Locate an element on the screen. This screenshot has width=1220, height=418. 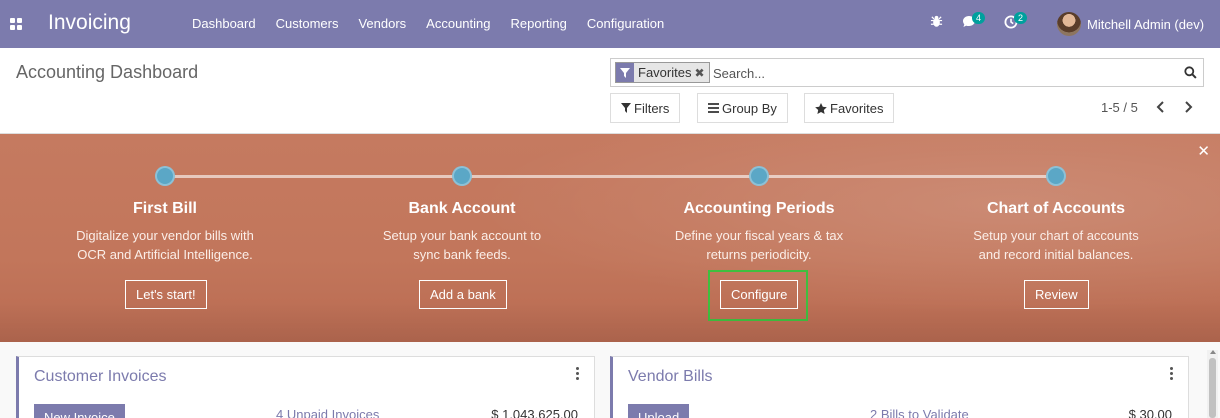
search-facet-favorites: Favorites ✖ is located at coordinates (662, 72).